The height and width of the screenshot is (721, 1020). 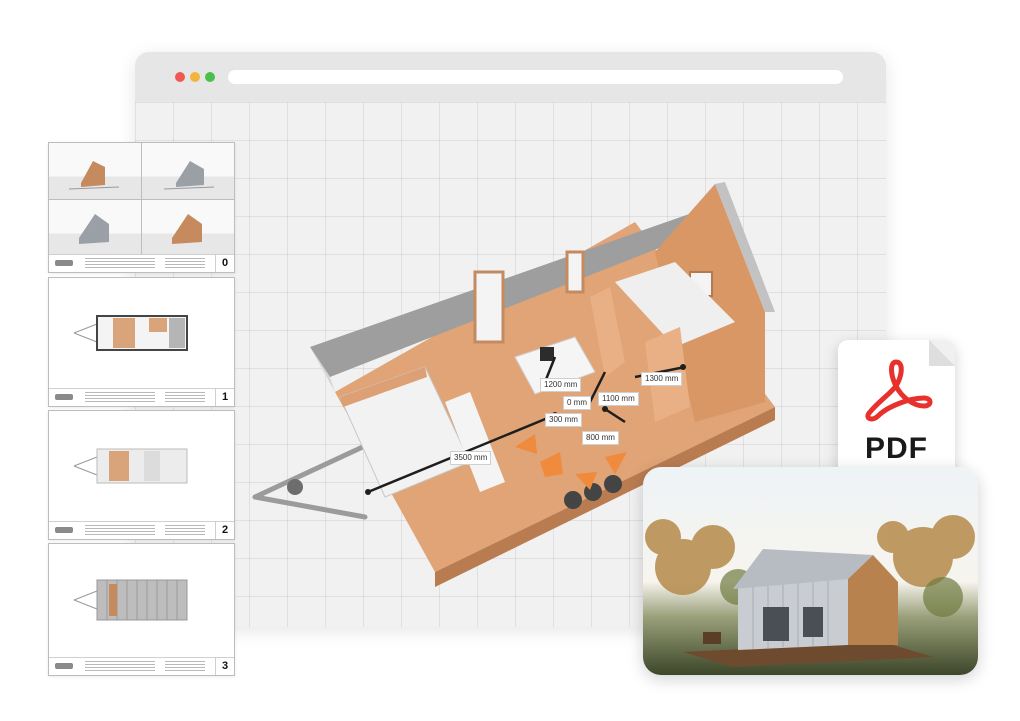 What do you see at coordinates (95, 228) in the screenshot?
I see `view-rear` at bounding box center [95, 228].